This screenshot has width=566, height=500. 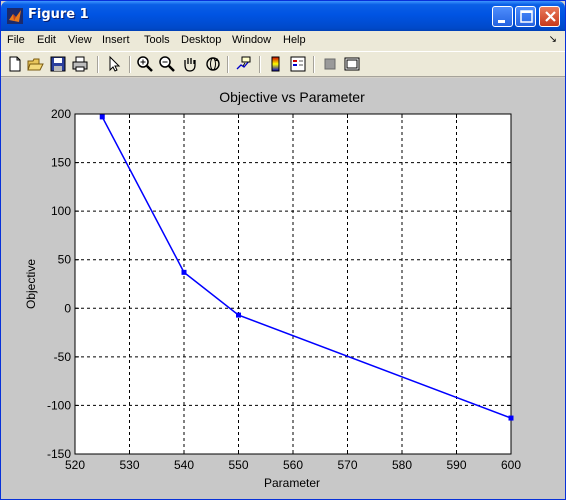 I want to click on chart-title: Objective vs Parameter, so click(x=292, y=97).